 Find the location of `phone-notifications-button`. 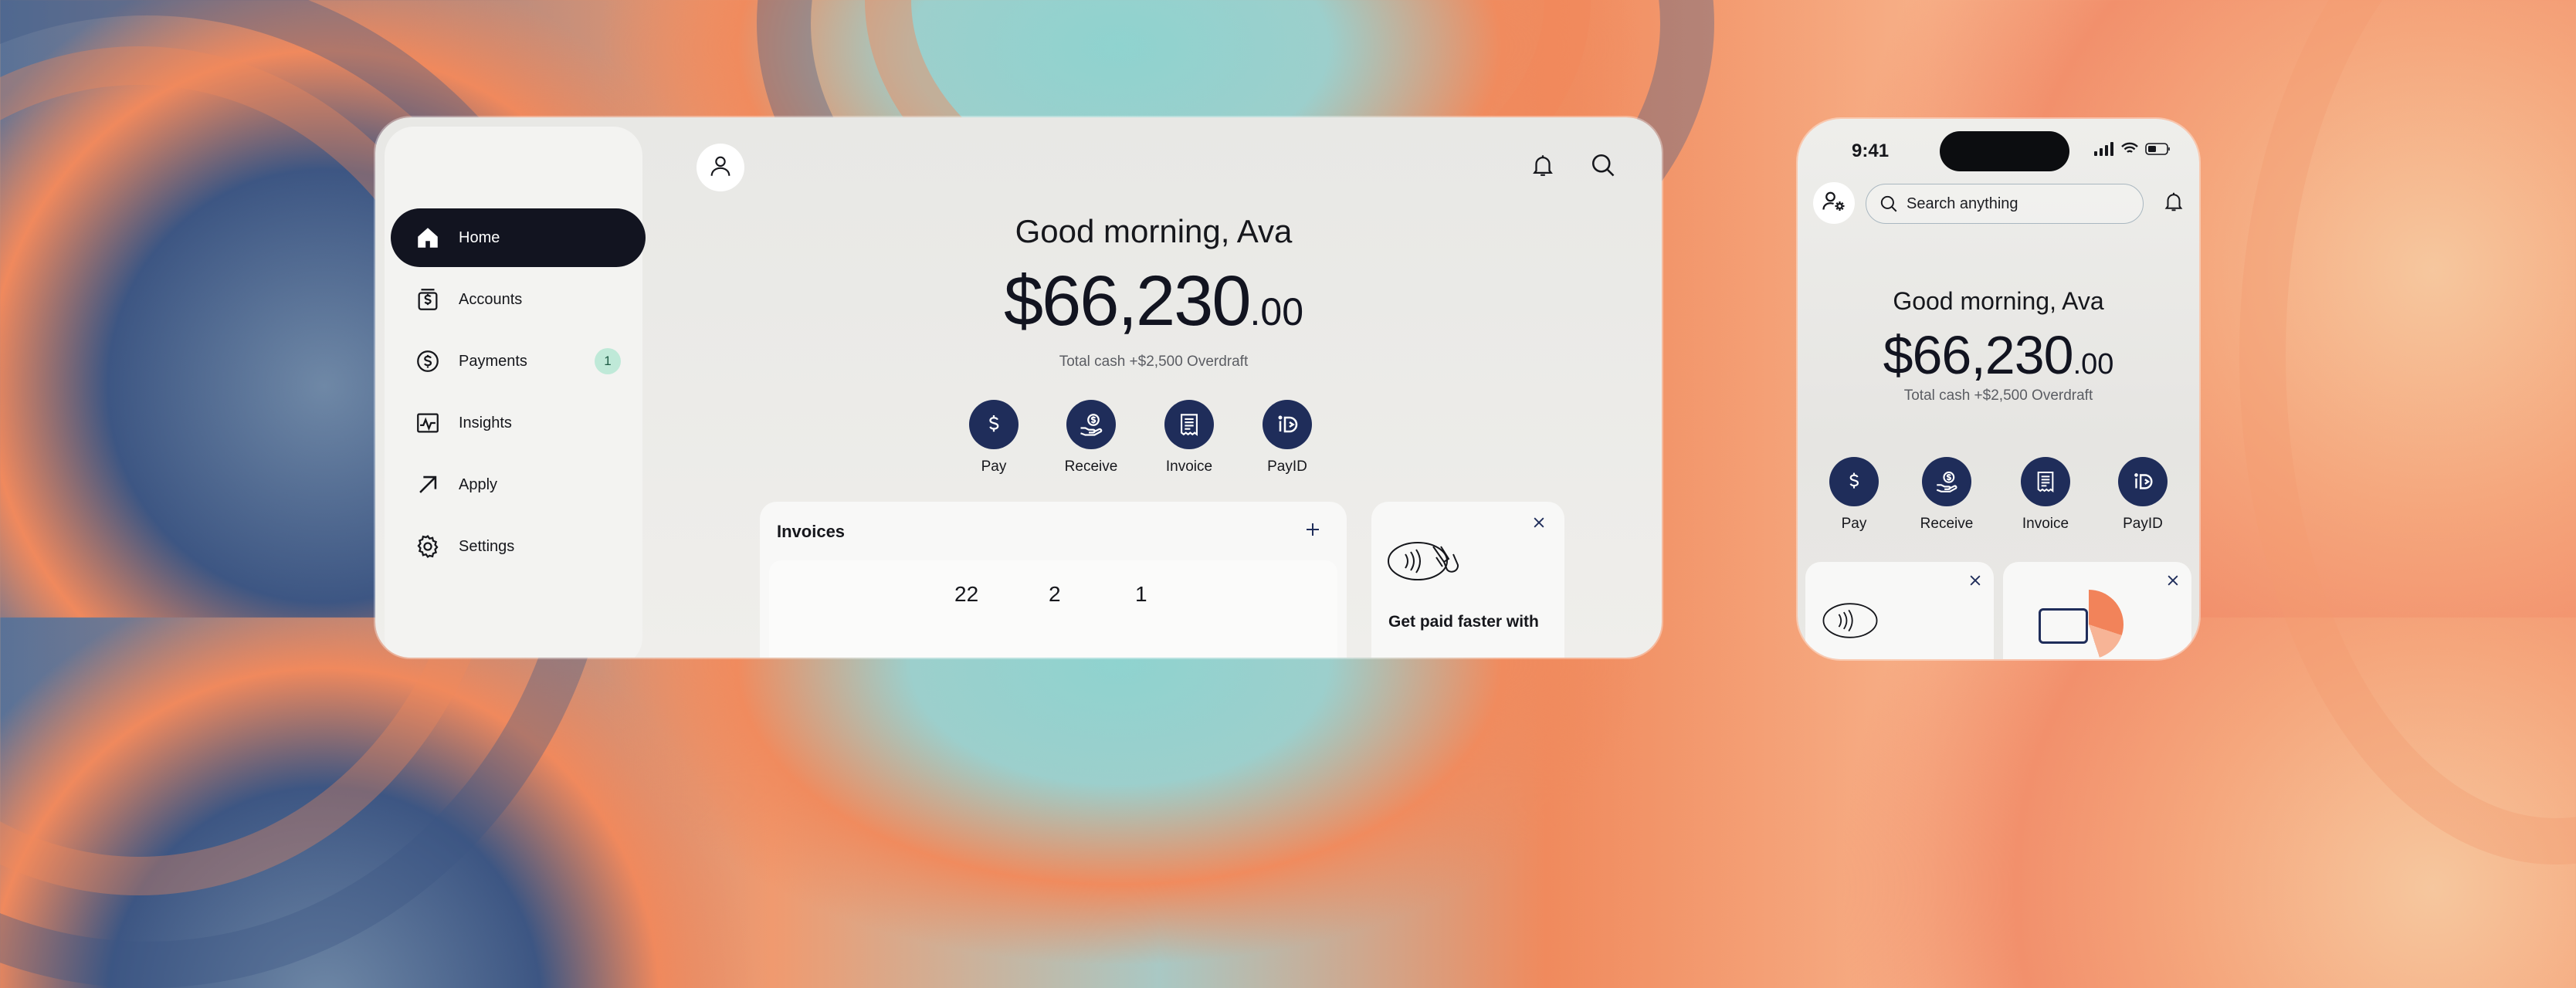

phone-notifications-button is located at coordinates (2173, 203).